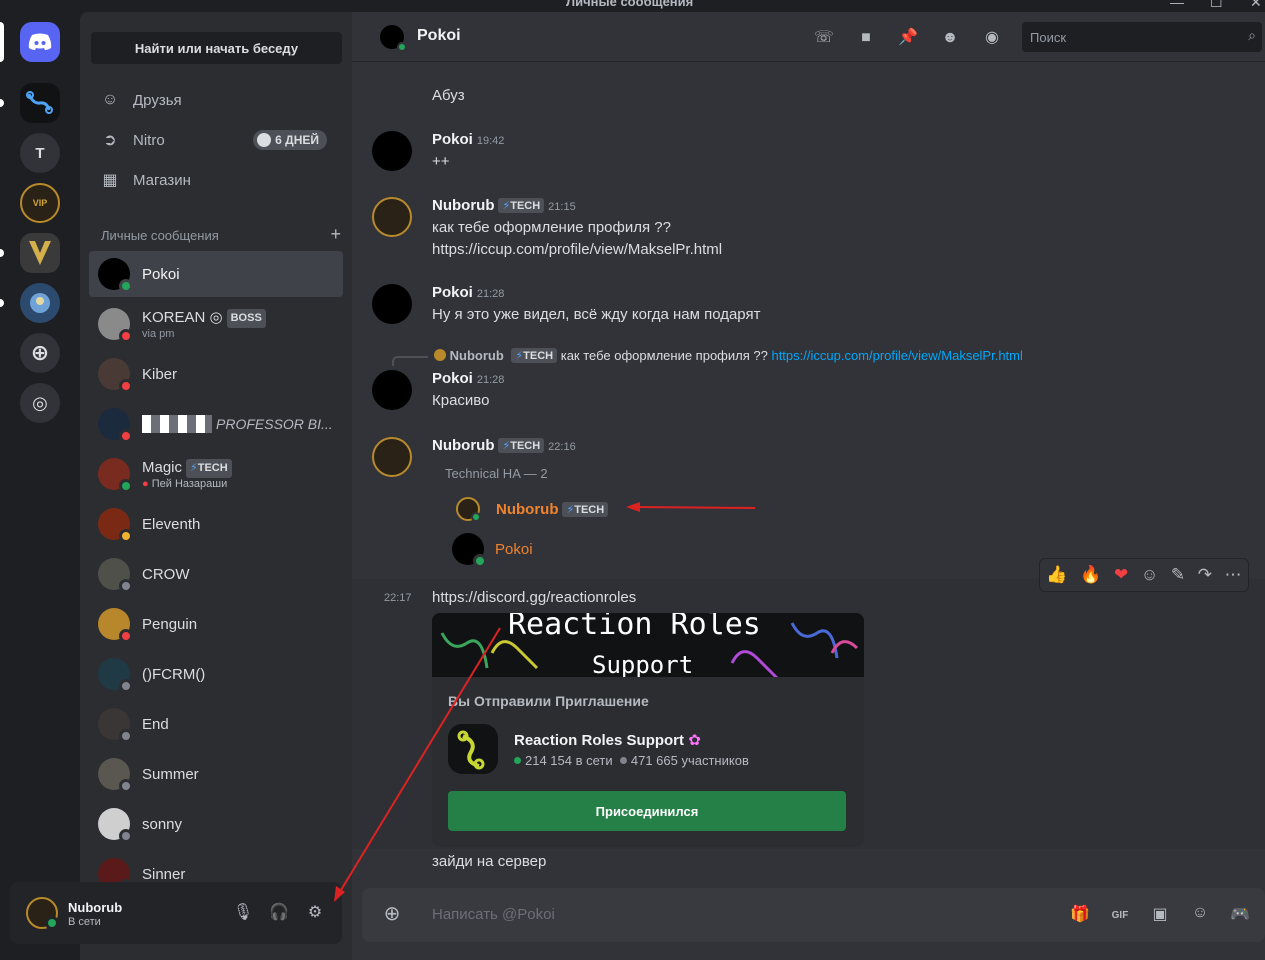  Describe the element at coordinates (216, 674) in the screenshot. I see `dm-item-fcrm: ()FCRM()` at that location.